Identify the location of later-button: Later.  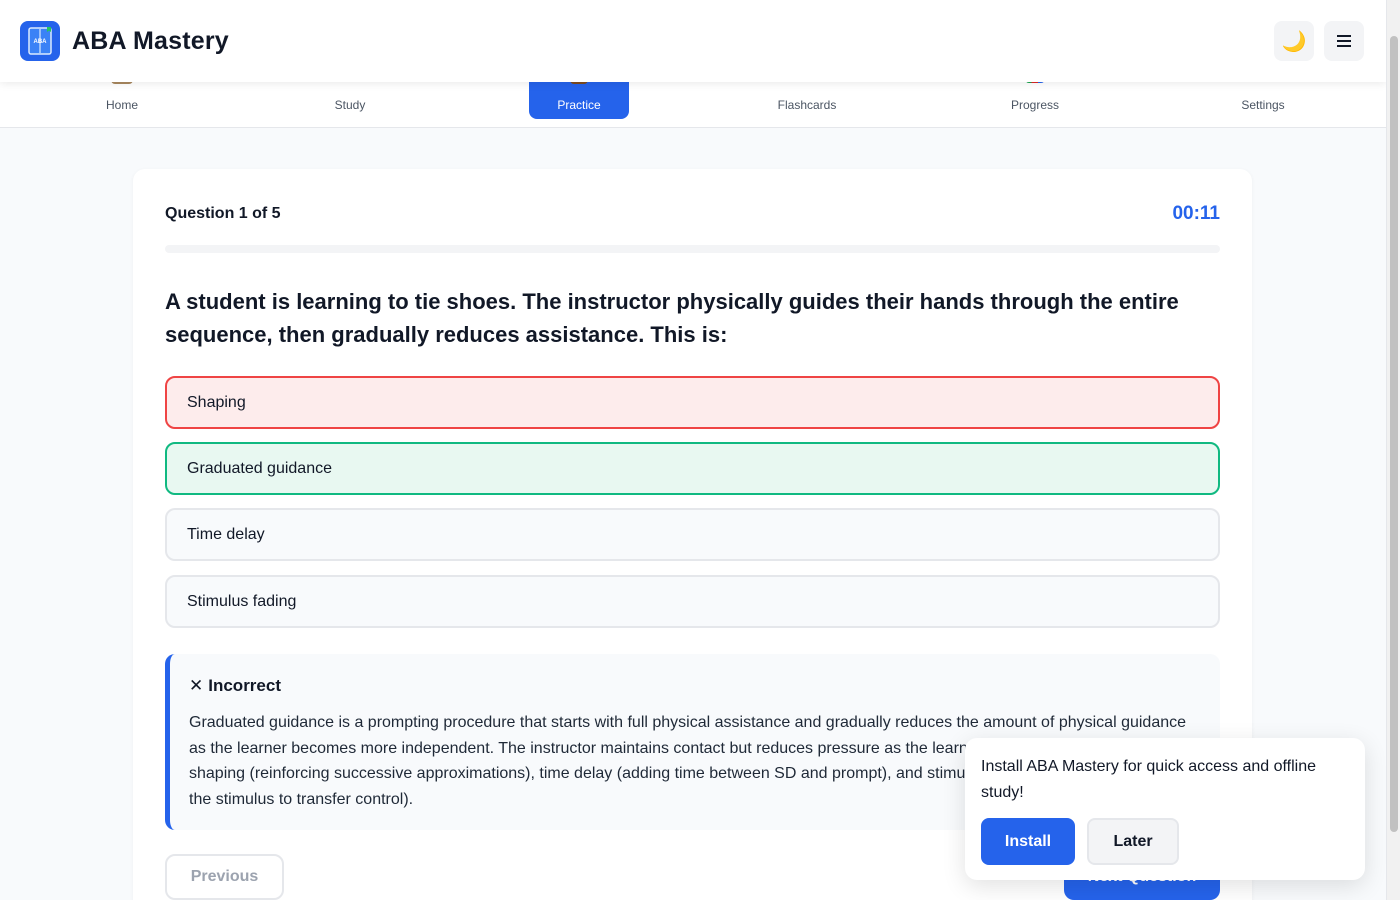
(1133, 841).